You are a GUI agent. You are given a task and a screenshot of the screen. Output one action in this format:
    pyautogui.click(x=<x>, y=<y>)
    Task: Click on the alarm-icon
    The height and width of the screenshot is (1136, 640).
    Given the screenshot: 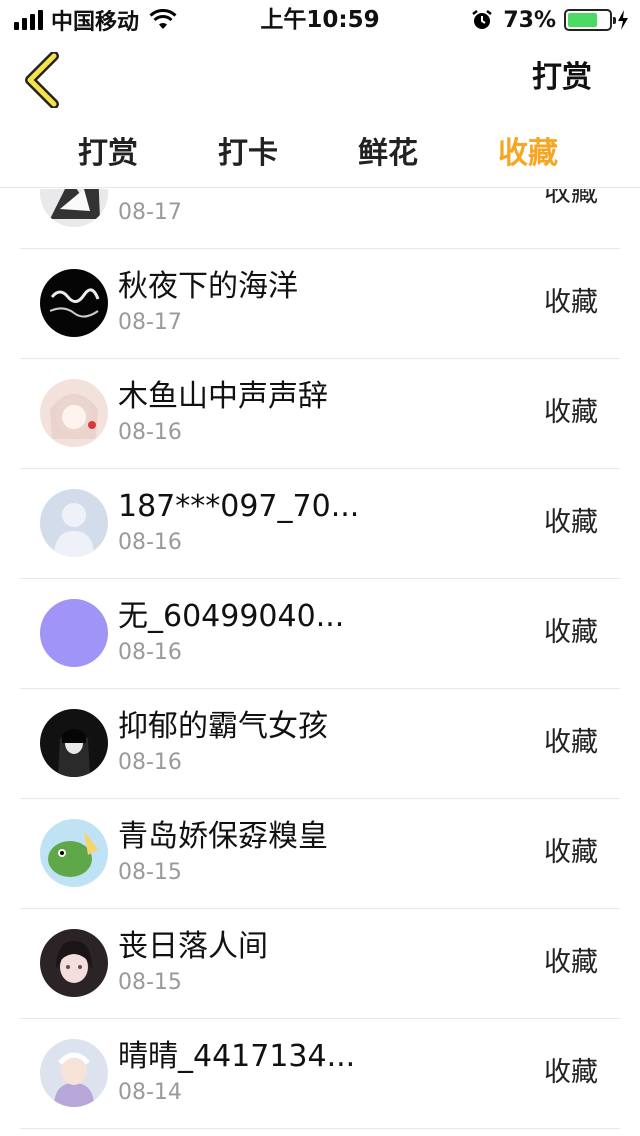 What is the action you would take?
    pyautogui.click(x=482, y=19)
    